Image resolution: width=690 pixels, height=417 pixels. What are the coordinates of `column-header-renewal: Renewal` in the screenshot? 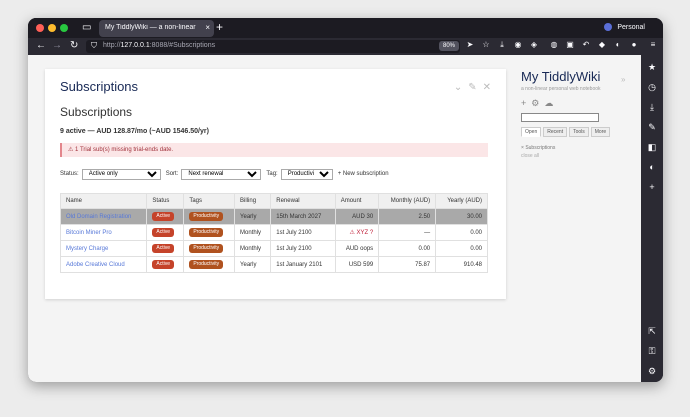 It's located at (303, 201).